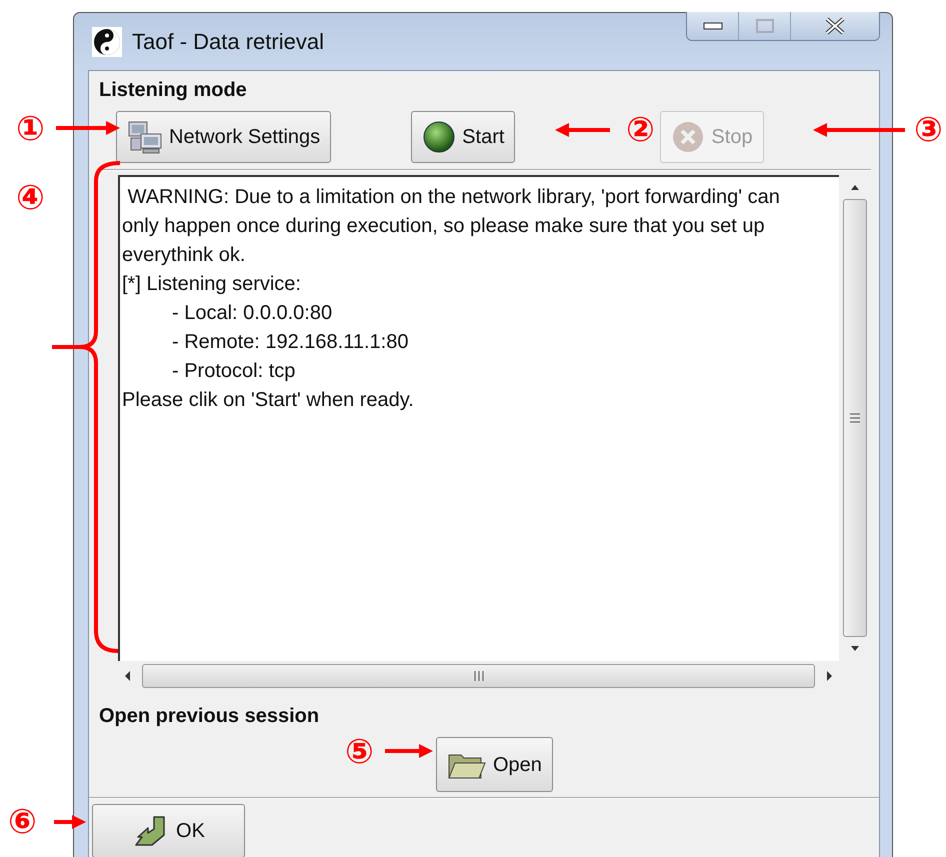 This screenshot has width=946, height=857. What do you see at coordinates (764, 26) in the screenshot?
I see `maximize-icon` at bounding box center [764, 26].